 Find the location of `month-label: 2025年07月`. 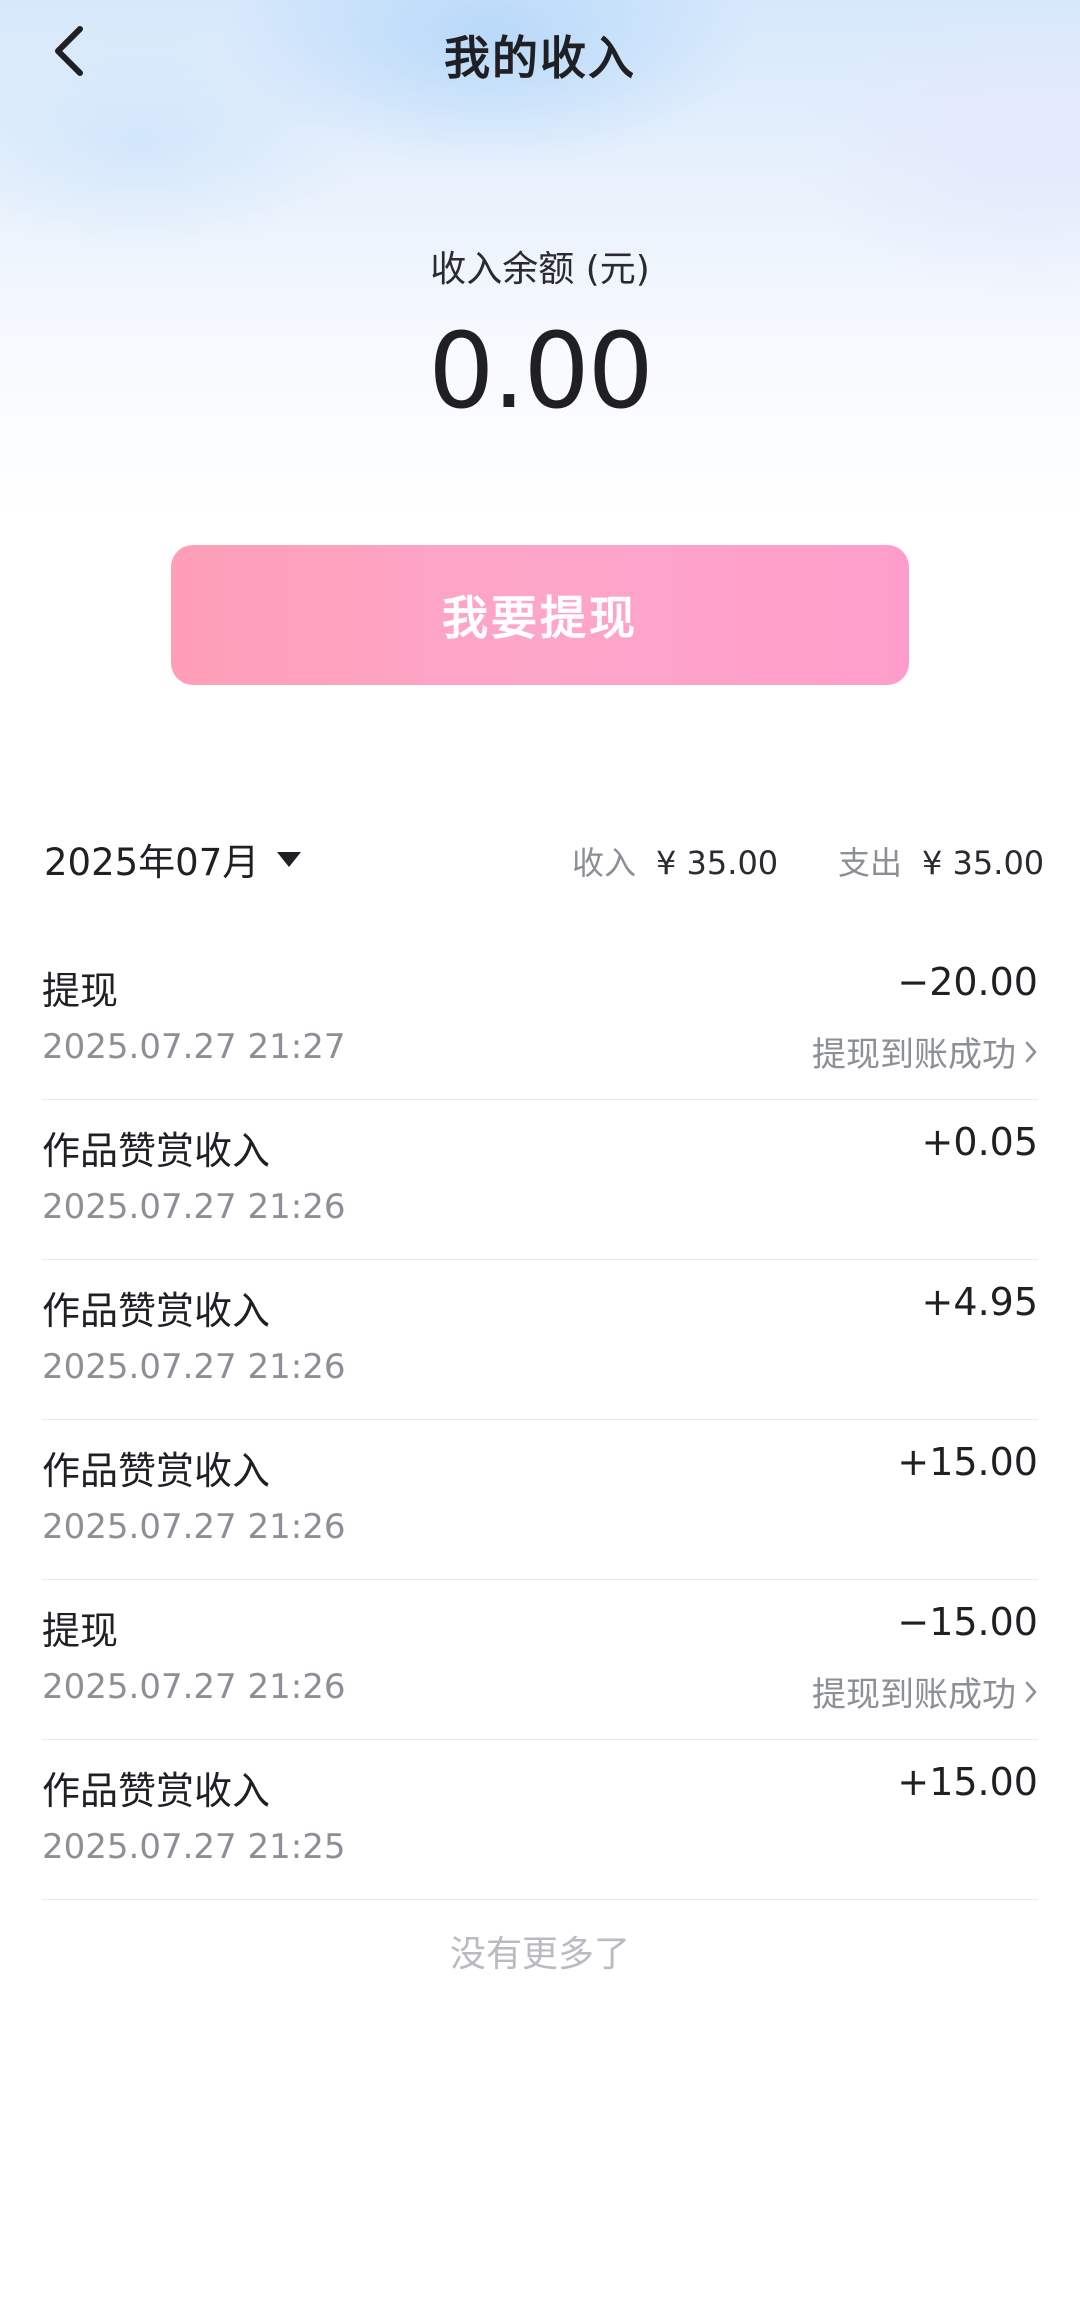

month-label: 2025年07月 is located at coordinates (152, 862).